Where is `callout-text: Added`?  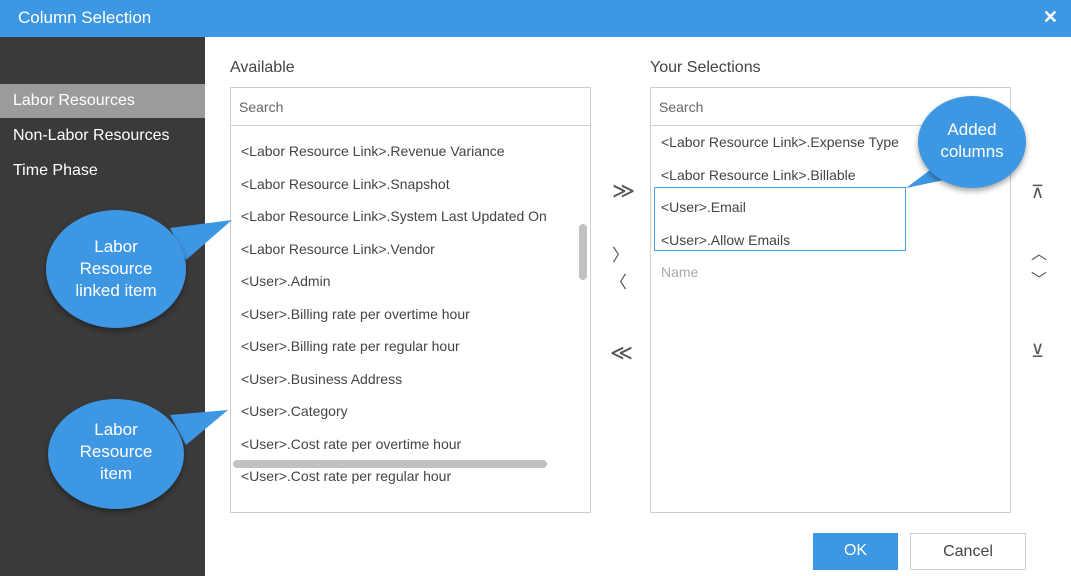
callout-text: Added is located at coordinates (972, 129).